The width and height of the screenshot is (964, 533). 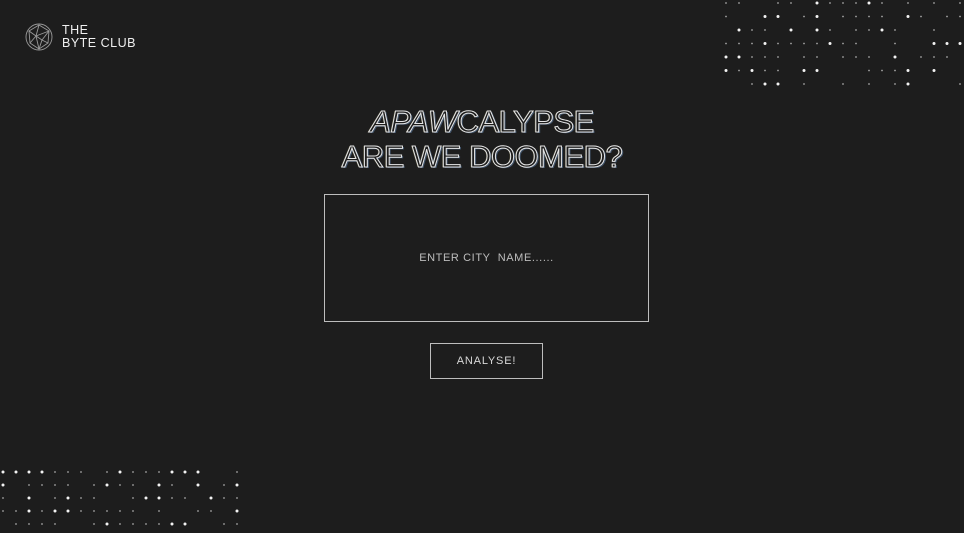 What do you see at coordinates (525, 122) in the screenshot?
I see `title-part-2: CALYPSE` at bounding box center [525, 122].